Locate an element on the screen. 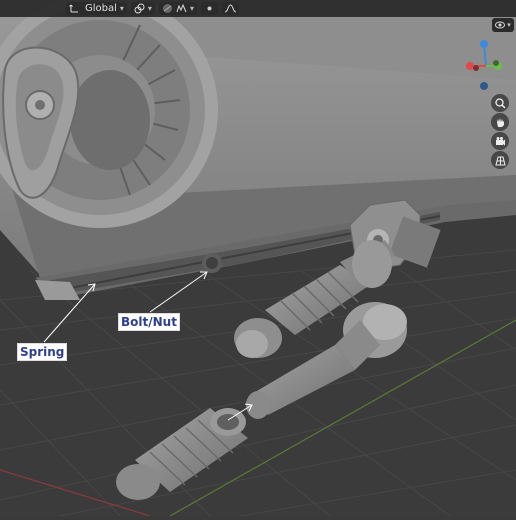 The width and height of the screenshot is (516, 520). transform-orientation-dropdown: Global ▾ is located at coordinates (96, 8).